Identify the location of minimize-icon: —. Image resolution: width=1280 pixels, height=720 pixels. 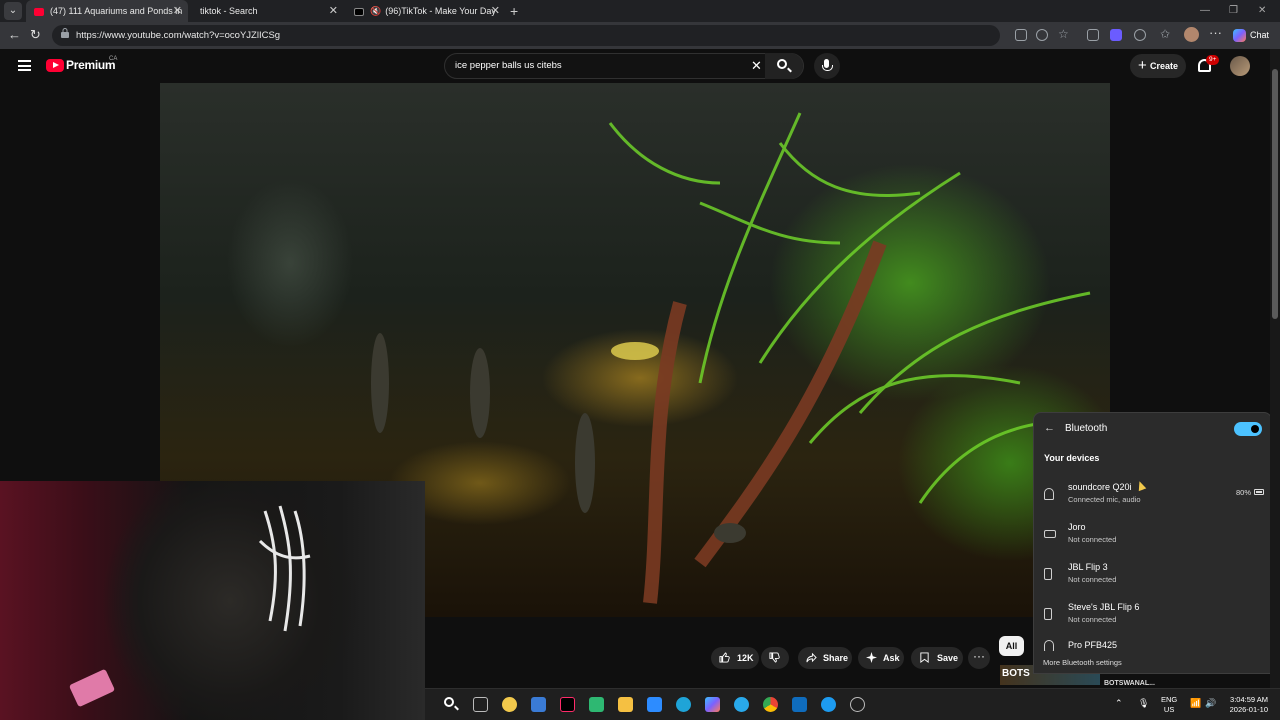
(1205, 11).